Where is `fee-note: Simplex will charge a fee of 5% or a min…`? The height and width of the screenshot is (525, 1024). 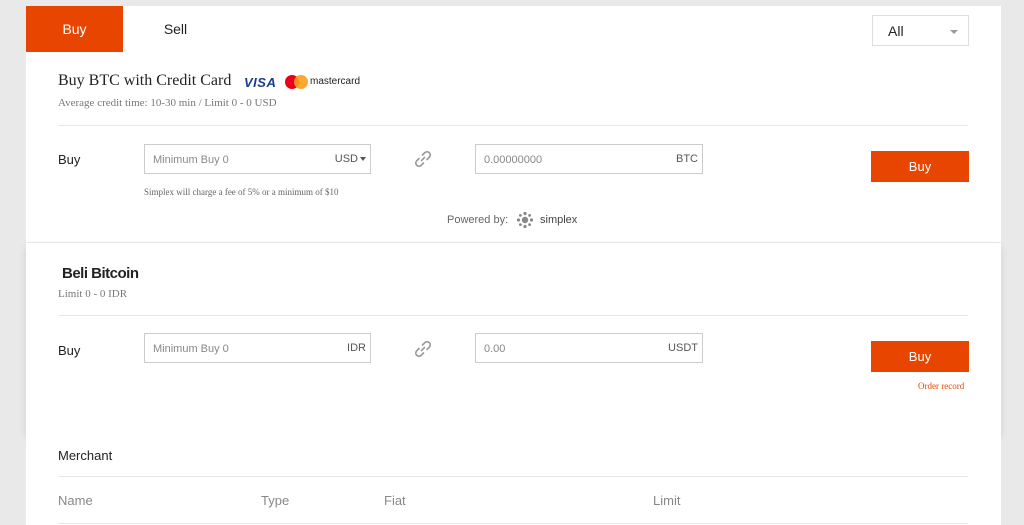 fee-note: Simplex will charge a fee of 5% or a min… is located at coordinates (241, 192).